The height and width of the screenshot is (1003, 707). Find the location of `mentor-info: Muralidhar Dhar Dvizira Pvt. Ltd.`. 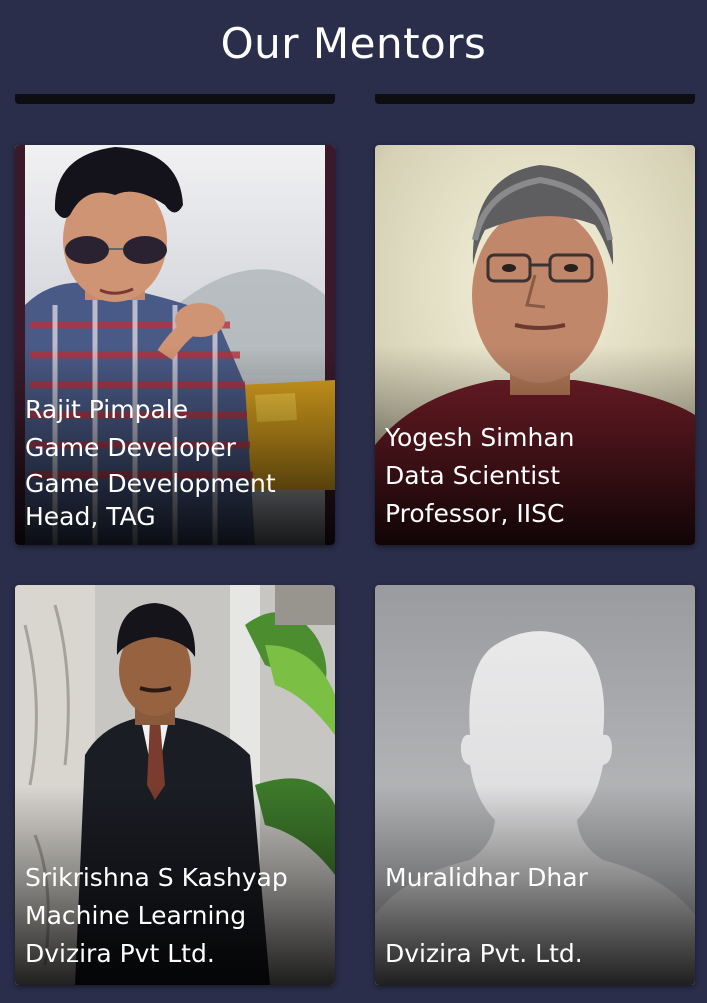

mentor-info: Muralidhar Dhar Dvizira Pvt. Ltd. is located at coordinates (535, 916).